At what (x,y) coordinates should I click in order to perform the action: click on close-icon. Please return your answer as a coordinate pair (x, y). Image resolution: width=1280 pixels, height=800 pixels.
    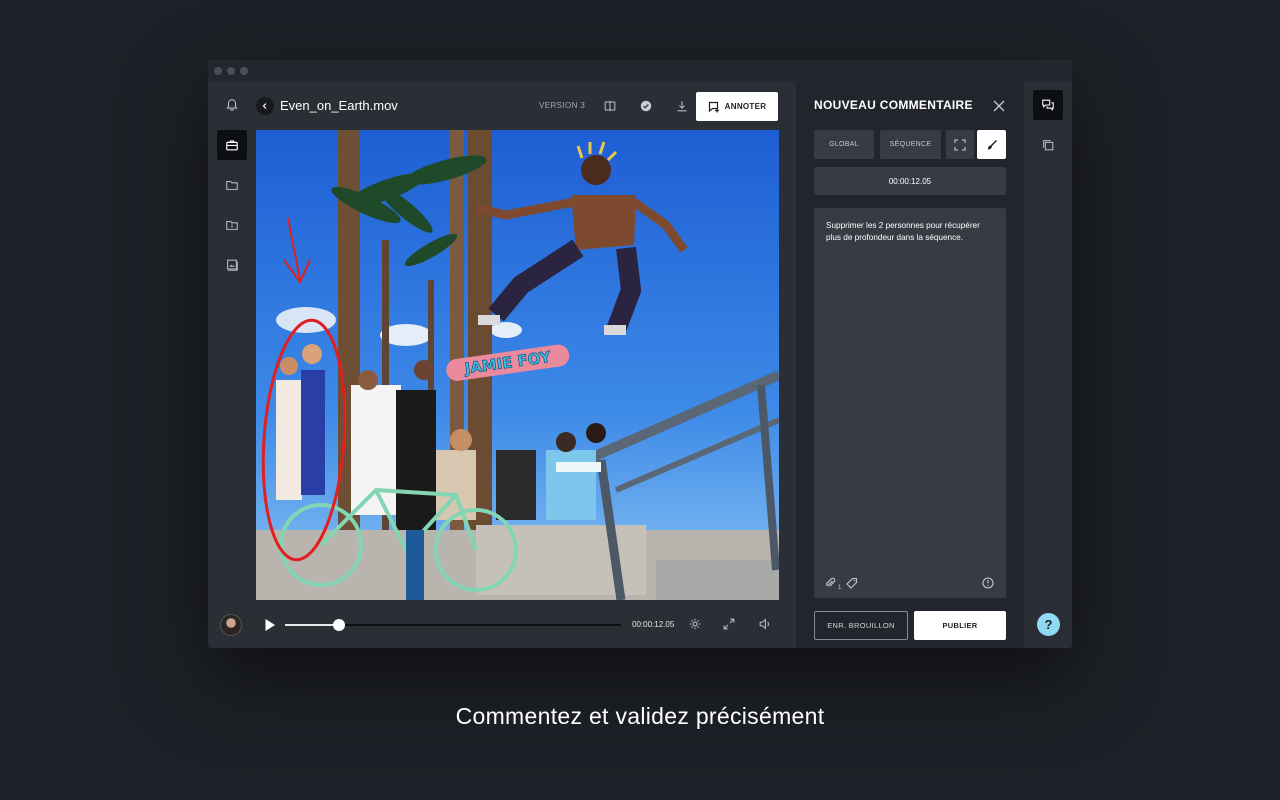
    Looking at the image, I should click on (999, 106).